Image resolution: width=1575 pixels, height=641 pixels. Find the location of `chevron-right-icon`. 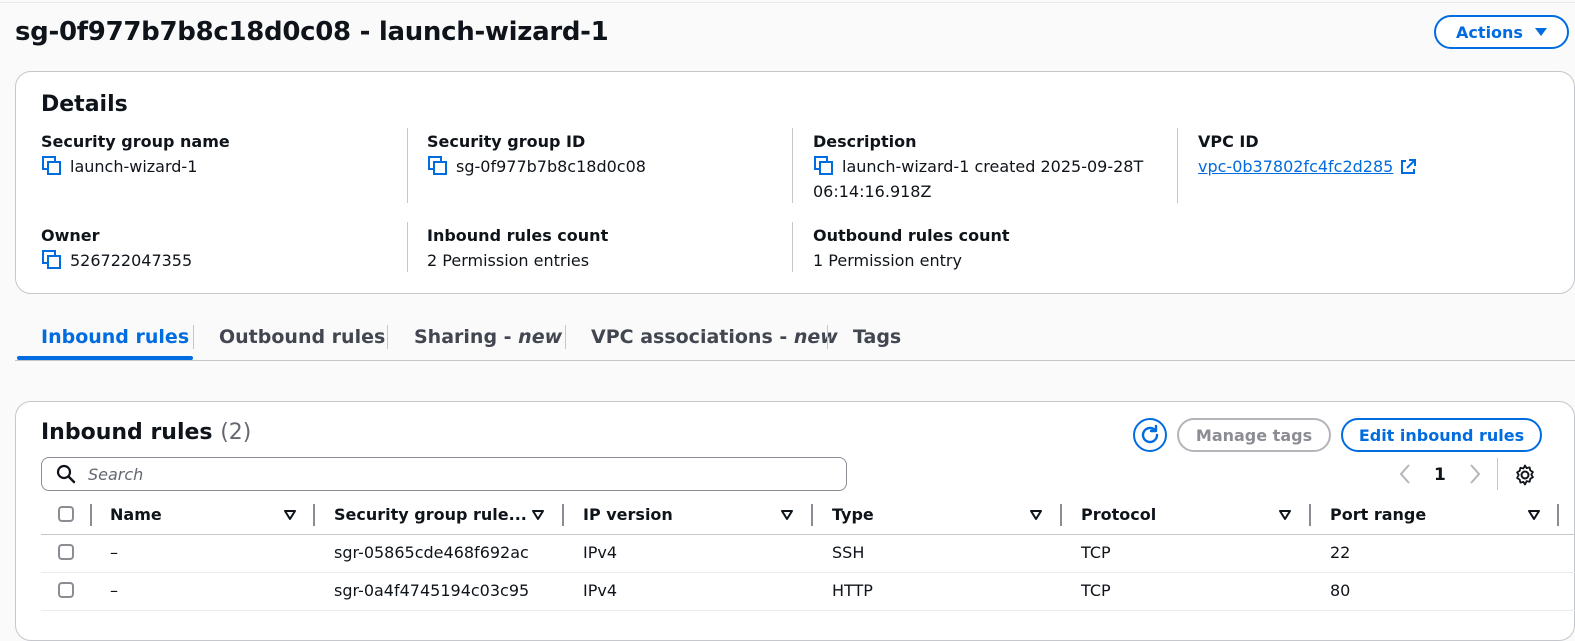

chevron-right-icon is located at coordinates (1475, 474).